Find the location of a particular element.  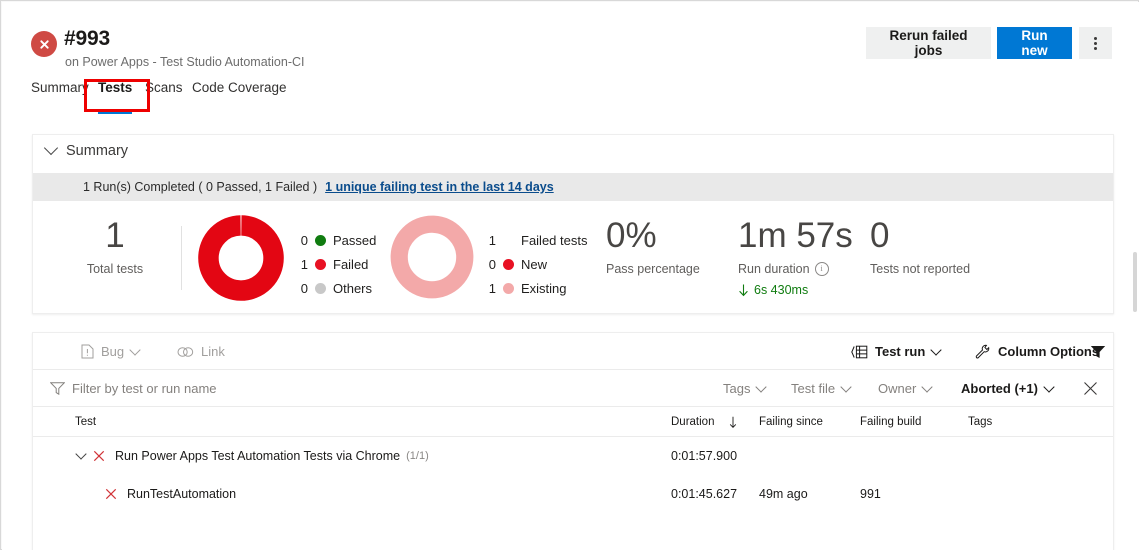

summary-collapse-toggle: Summary is located at coordinates (86, 149).